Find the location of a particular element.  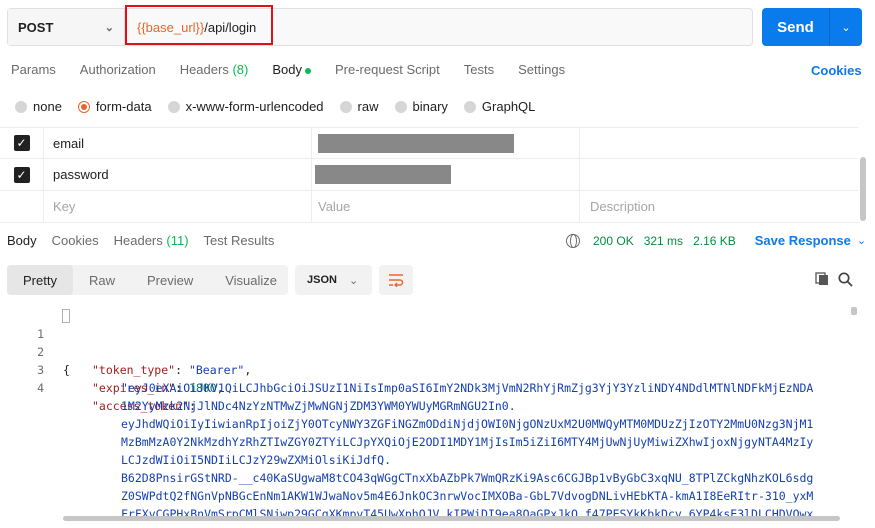

tab-tests: Tests is located at coordinates (479, 71).